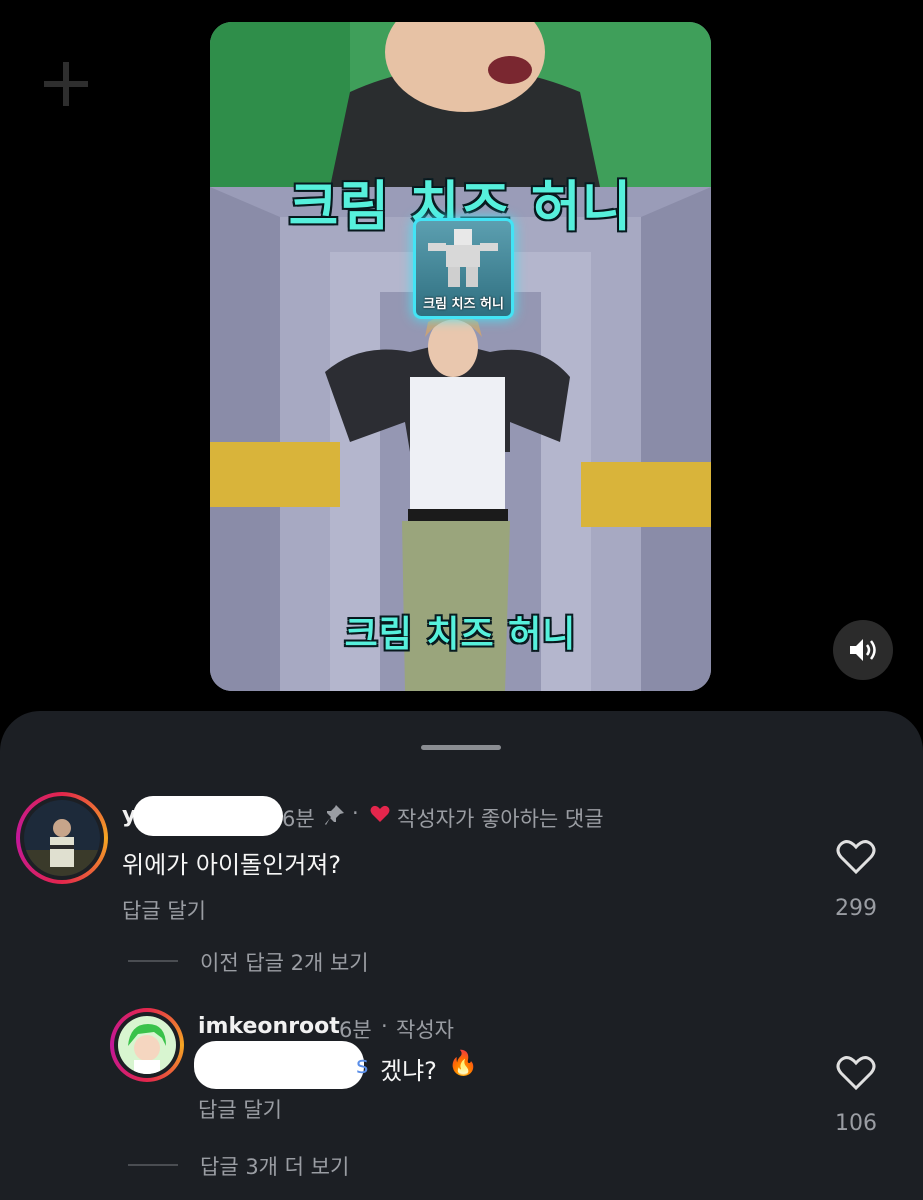 This screenshot has width=923, height=1200. I want to click on like-count: 106, so click(856, 1123).